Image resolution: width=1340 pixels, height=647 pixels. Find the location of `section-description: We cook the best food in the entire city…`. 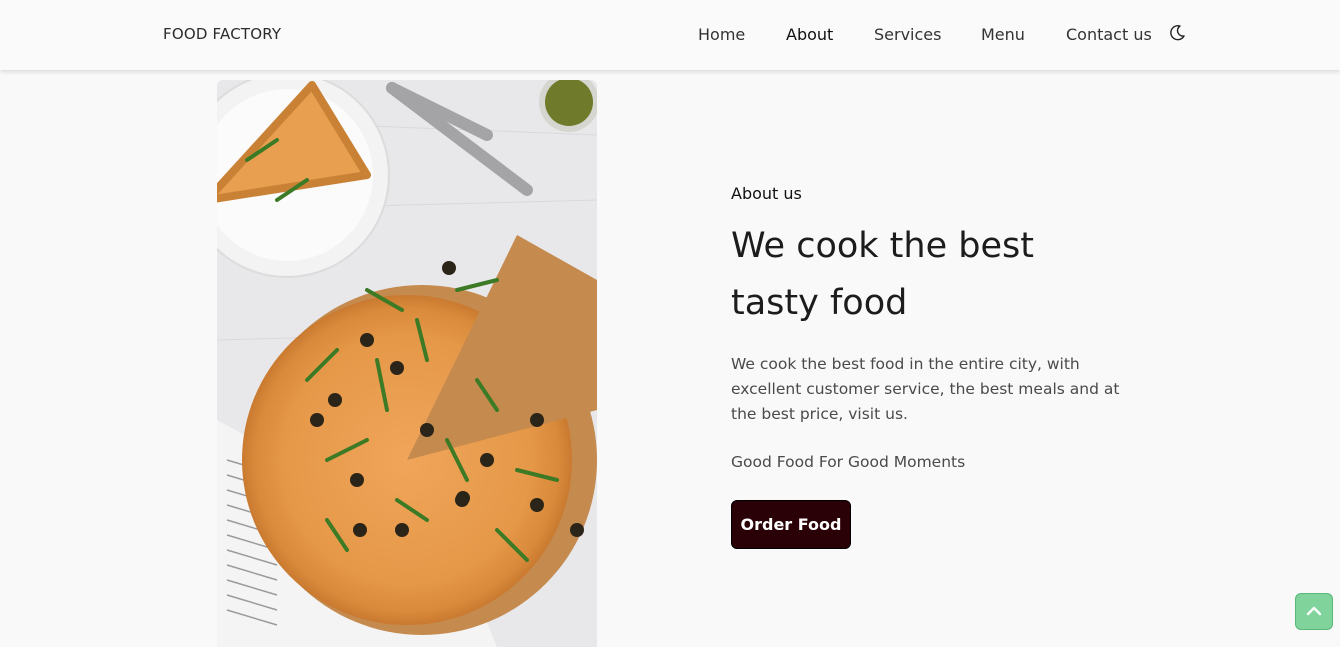

section-description: We cook the best food in the entire city… is located at coordinates (925, 389).